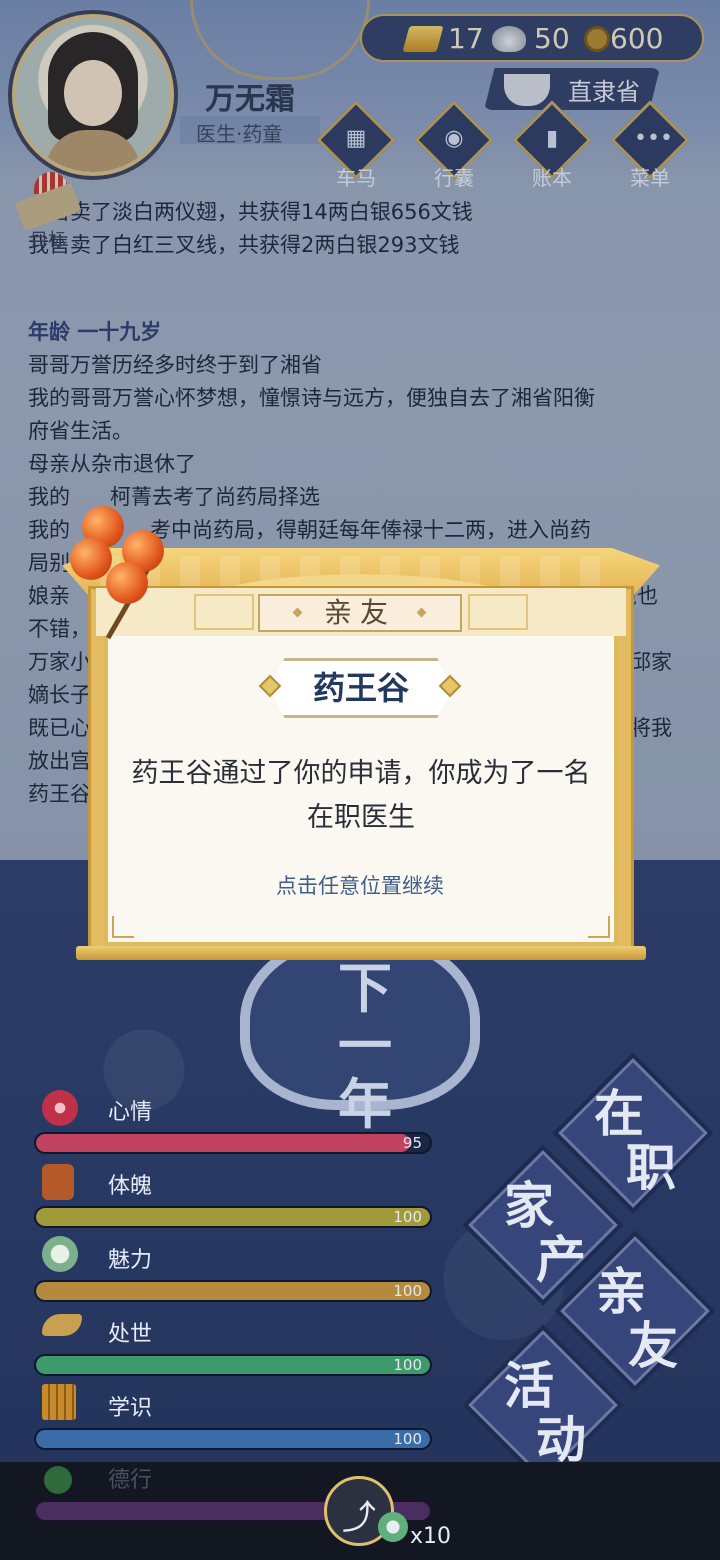 The width and height of the screenshot is (720, 1560). Describe the element at coordinates (412, 1143) in the screenshot. I see `stat-value-mood: 95` at that location.